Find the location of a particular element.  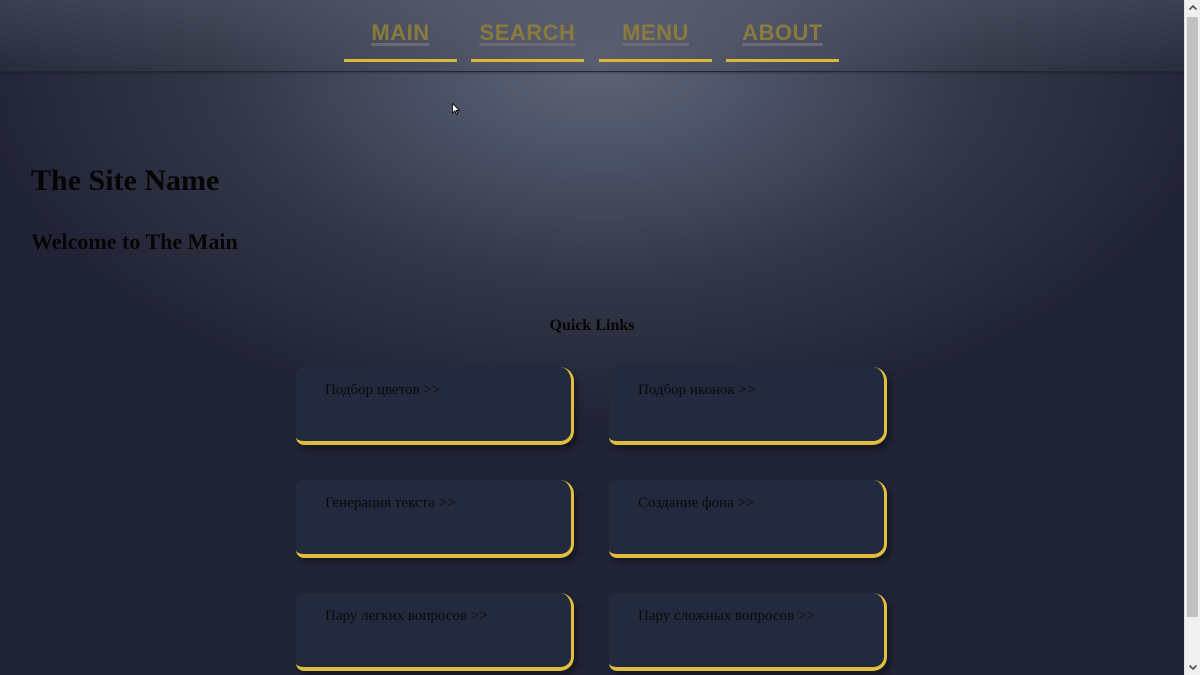

nav-item-about: ABOUT is located at coordinates (782, 40).